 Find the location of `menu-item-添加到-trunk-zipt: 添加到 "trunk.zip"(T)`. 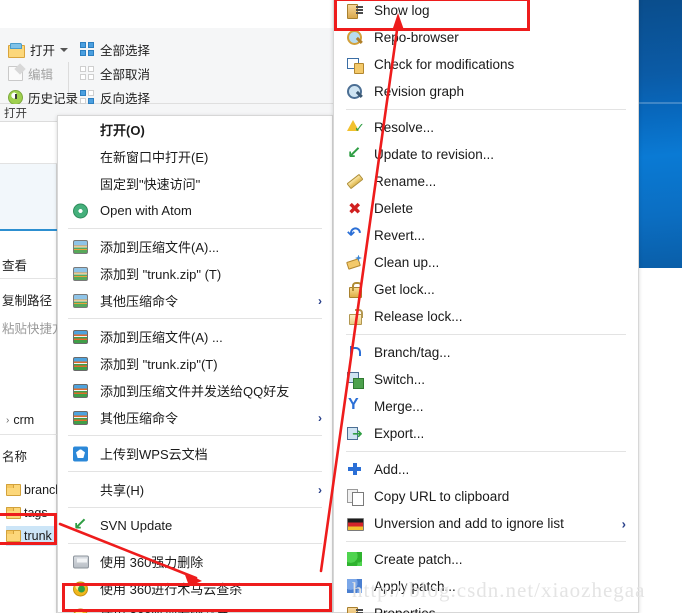

menu-item-添加到-trunk-zipt: 添加到 "trunk.zip"(T) is located at coordinates (195, 363).